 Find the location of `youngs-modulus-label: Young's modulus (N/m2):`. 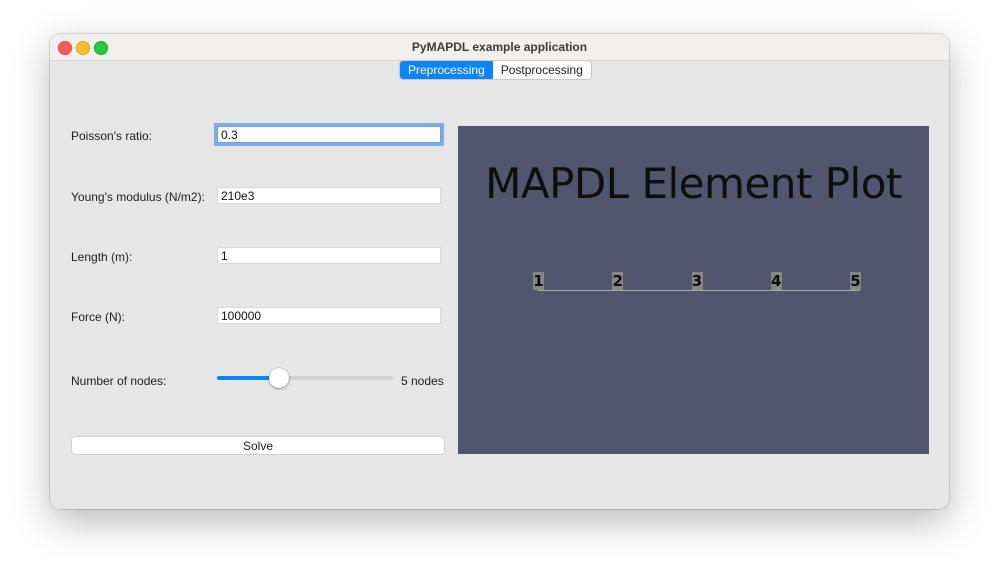

youngs-modulus-label: Young's modulus (N/m2): is located at coordinates (138, 197).